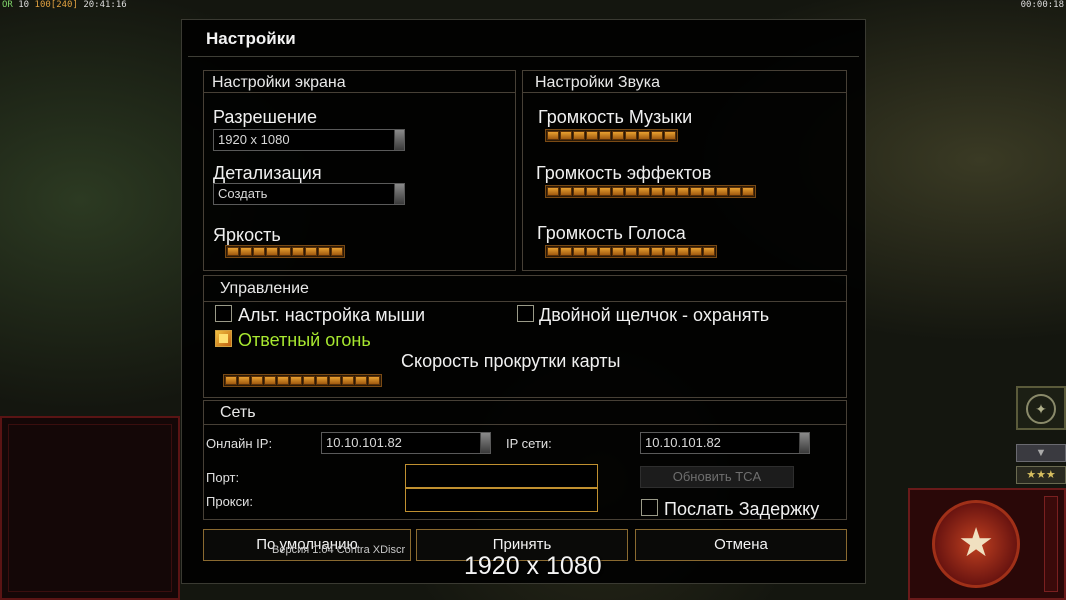  What do you see at coordinates (223, 477) in the screenshot?
I see `port-label: Порт:` at bounding box center [223, 477].